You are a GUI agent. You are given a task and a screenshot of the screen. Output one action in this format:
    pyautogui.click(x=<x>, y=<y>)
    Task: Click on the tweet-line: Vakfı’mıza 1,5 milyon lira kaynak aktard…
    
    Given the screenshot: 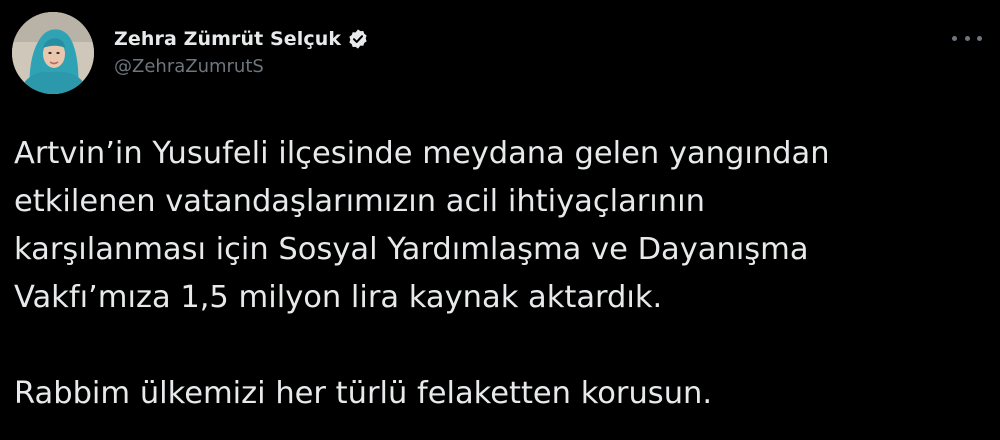 What is the action you would take?
    pyautogui.click(x=338, y=297)
    